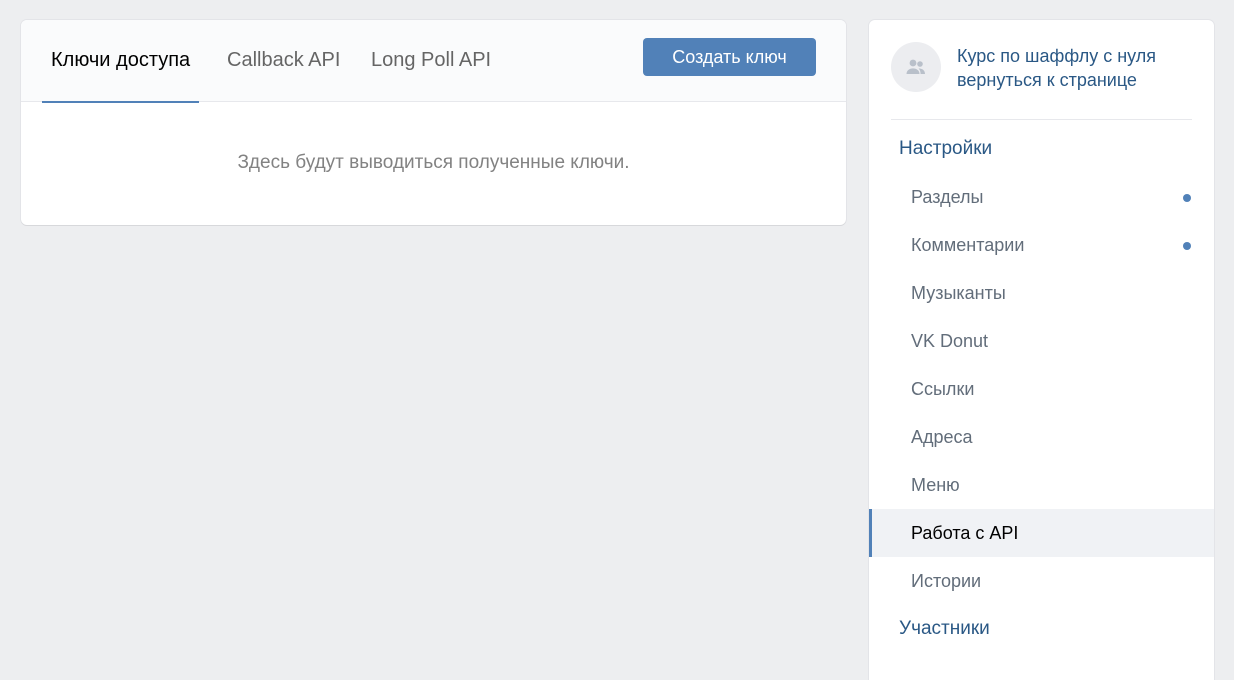 The height and width of the screenshot is (680, 1234). I want to click on tab-long-poll-api: Long Poll API, so click(431, 61).